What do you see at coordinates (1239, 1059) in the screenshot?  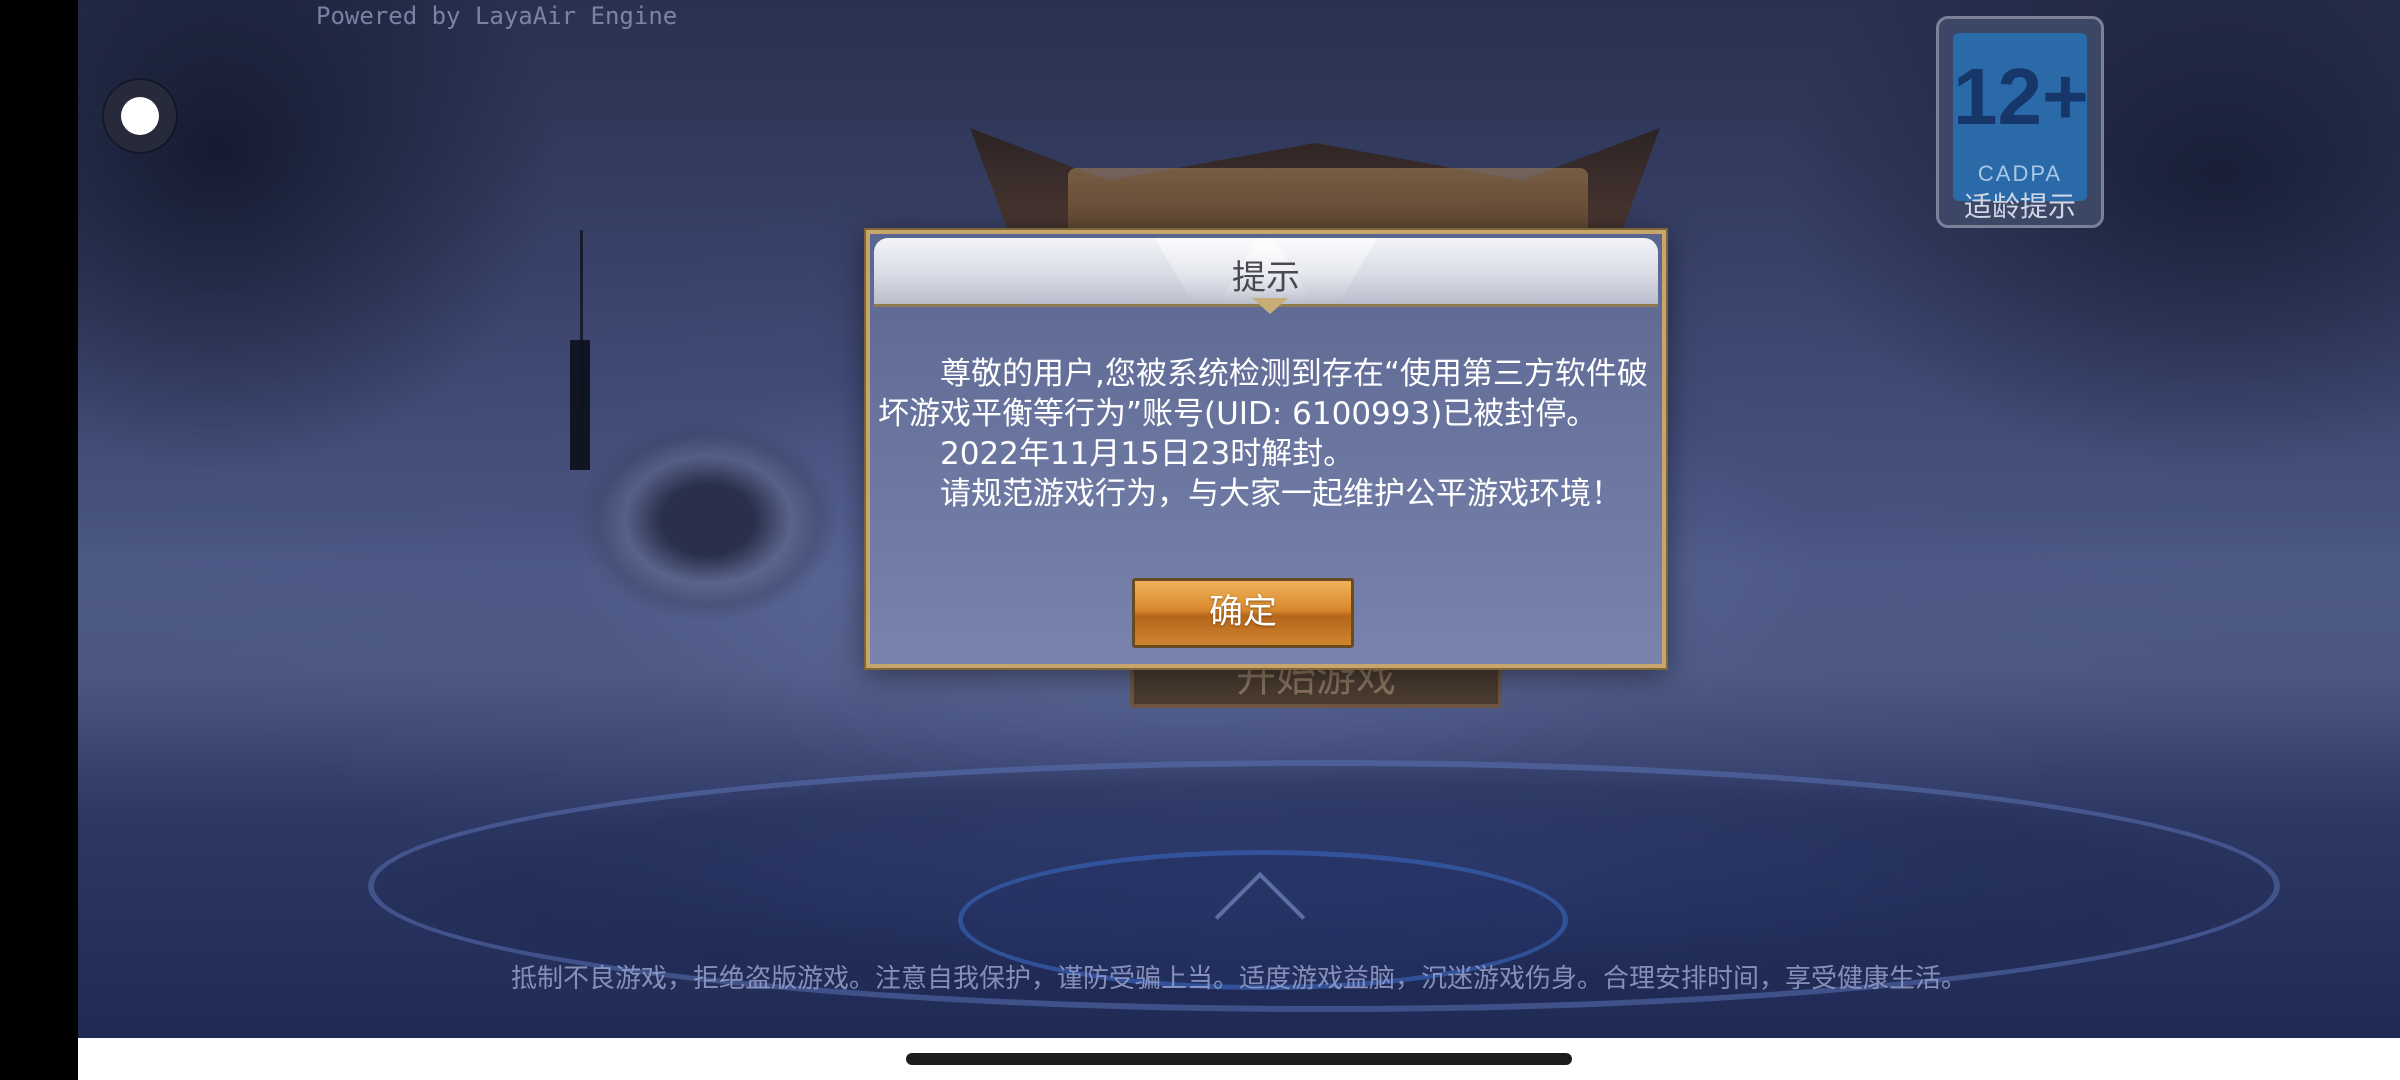 I see `home-indicator` at bounding box center [1239, 1059].